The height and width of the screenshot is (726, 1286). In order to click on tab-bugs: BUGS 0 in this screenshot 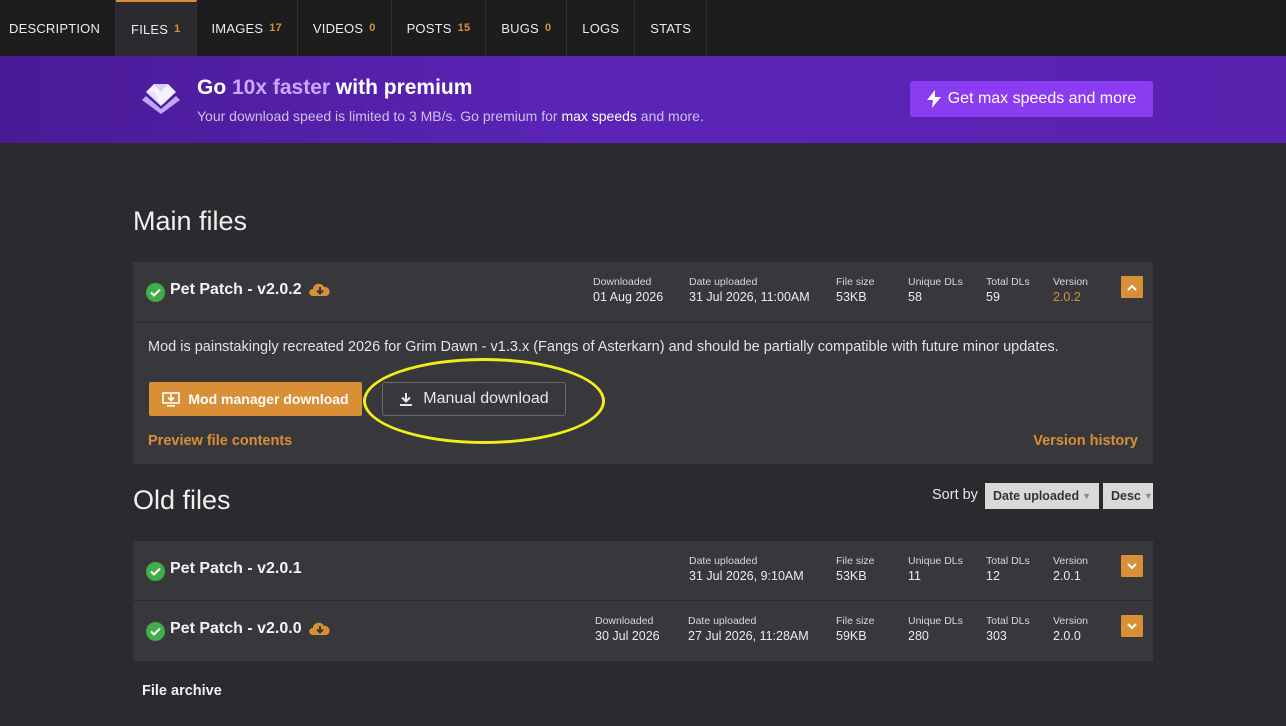, I will do `click(527, 28)`.